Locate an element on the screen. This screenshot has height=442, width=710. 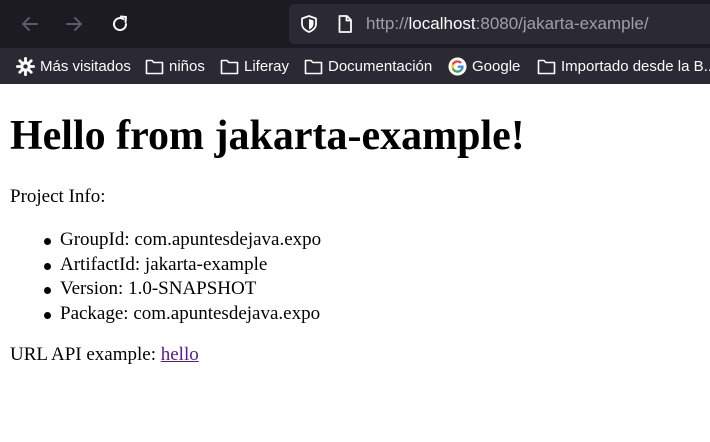
reload-icon is located at coordinates (120, 23).